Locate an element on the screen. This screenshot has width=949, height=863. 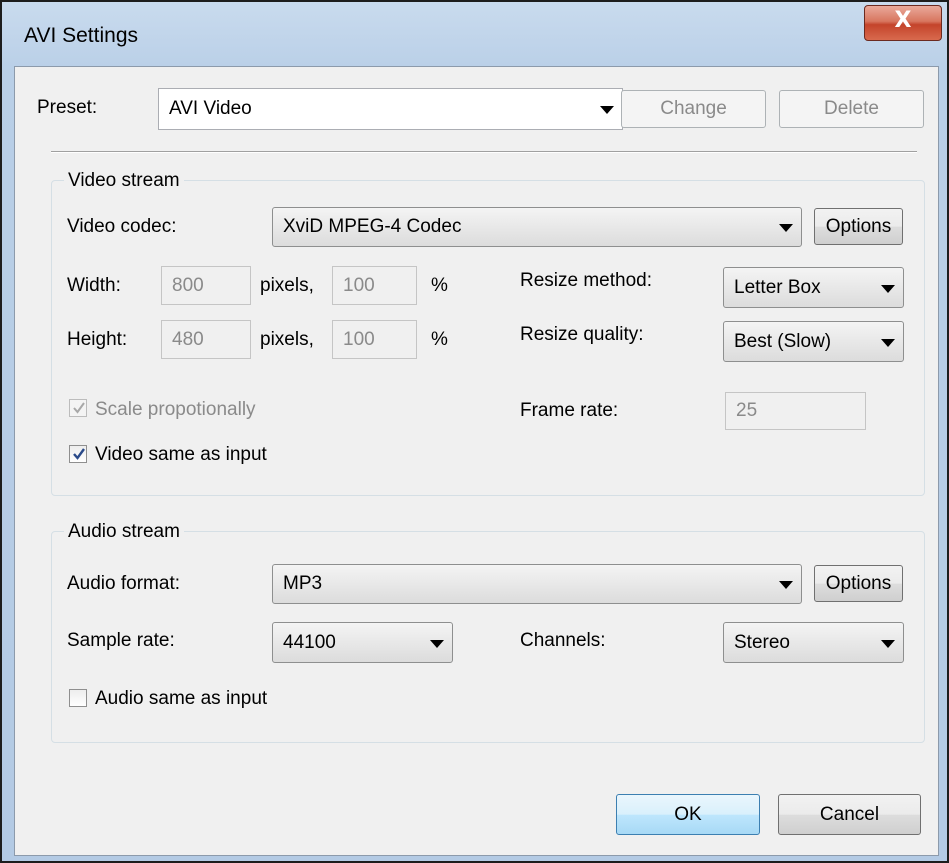
preset-value: AVI Video is located at coordinates (210, 108).